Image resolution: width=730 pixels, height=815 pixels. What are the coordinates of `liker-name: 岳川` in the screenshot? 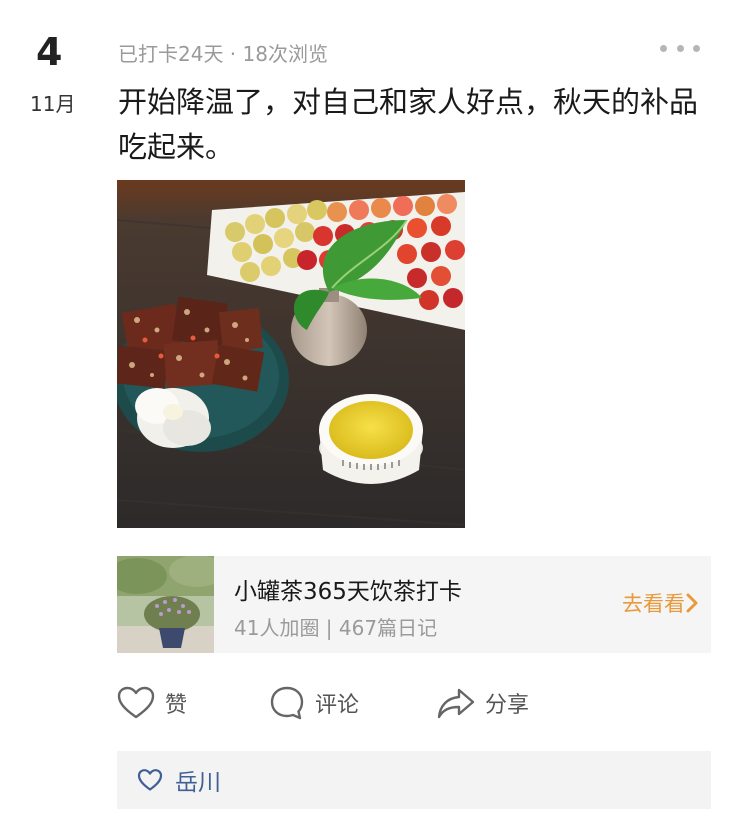 It's located at (198, 780).